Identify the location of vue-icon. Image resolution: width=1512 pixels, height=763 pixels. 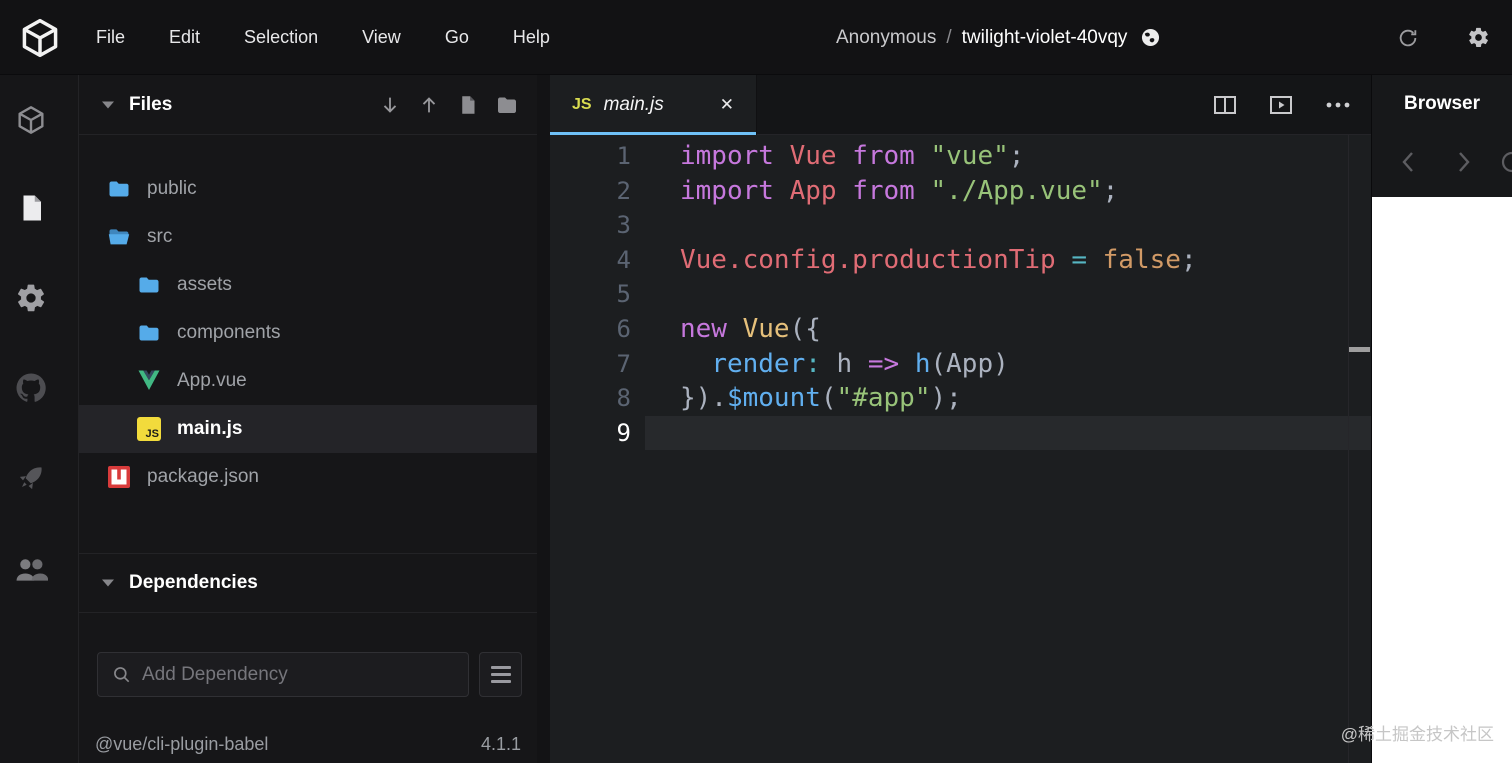
(149, 381).